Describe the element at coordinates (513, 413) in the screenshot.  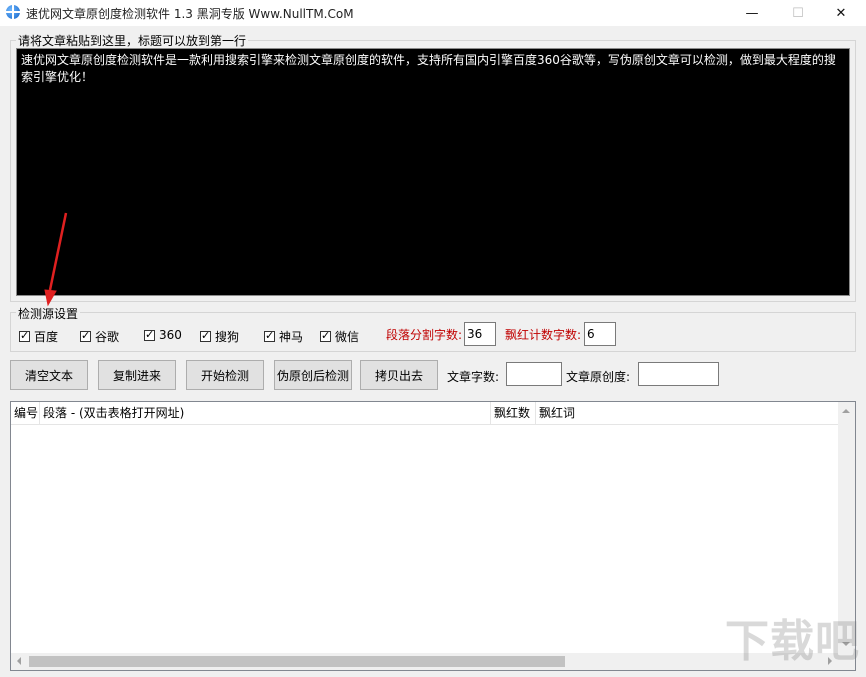
I see `column-header-red-count: 飘红数` at that location.